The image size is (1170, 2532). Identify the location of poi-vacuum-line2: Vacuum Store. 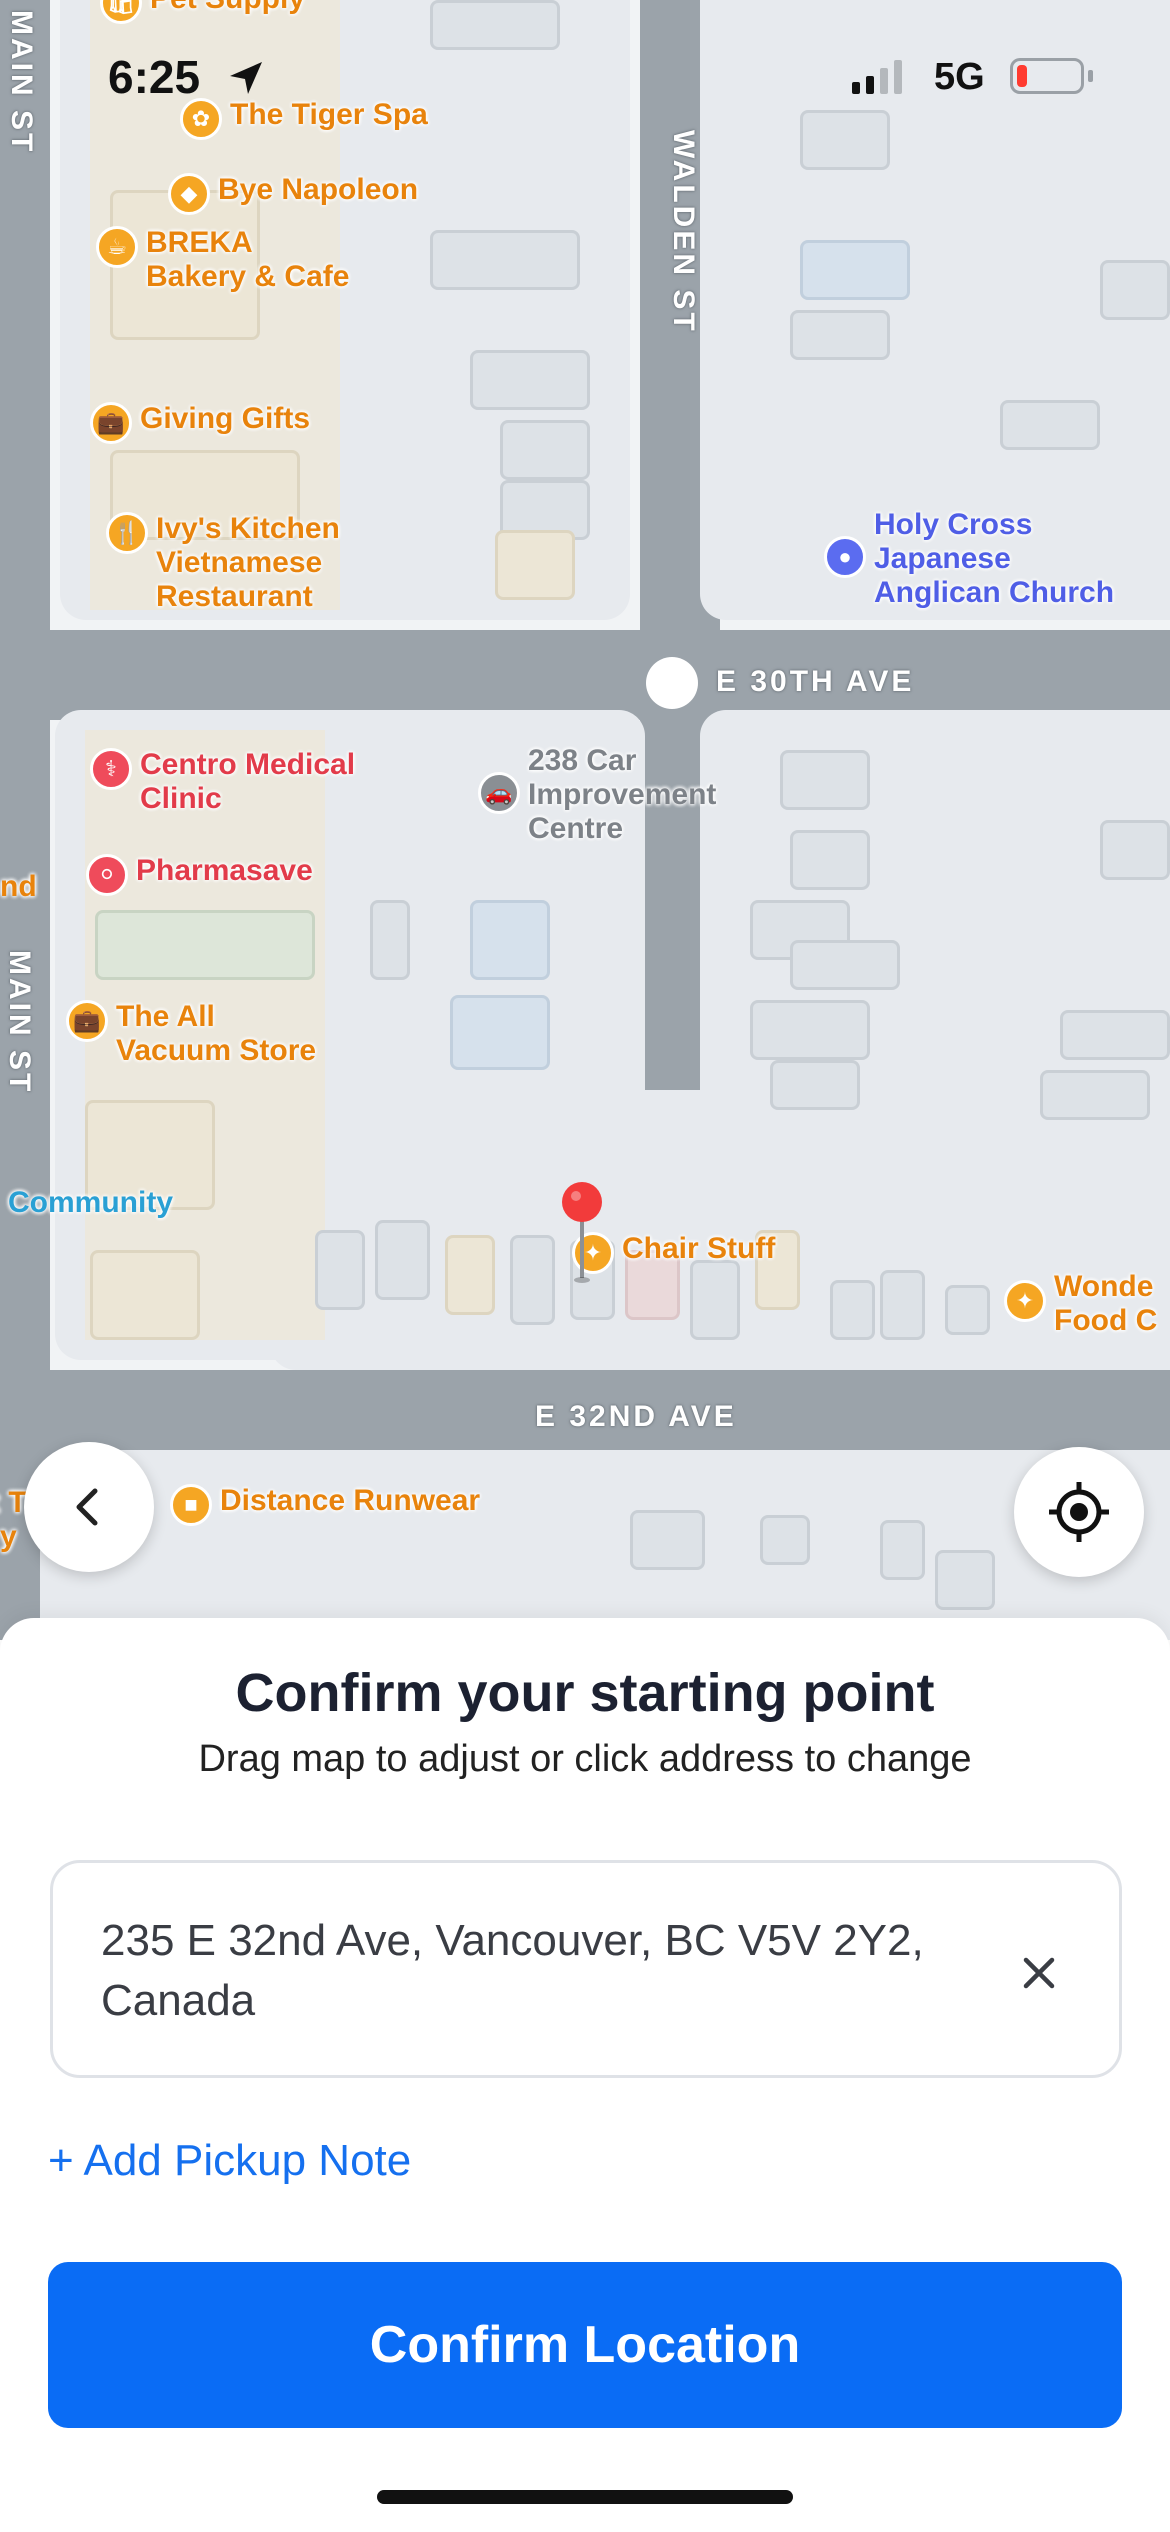
(216, 1050).